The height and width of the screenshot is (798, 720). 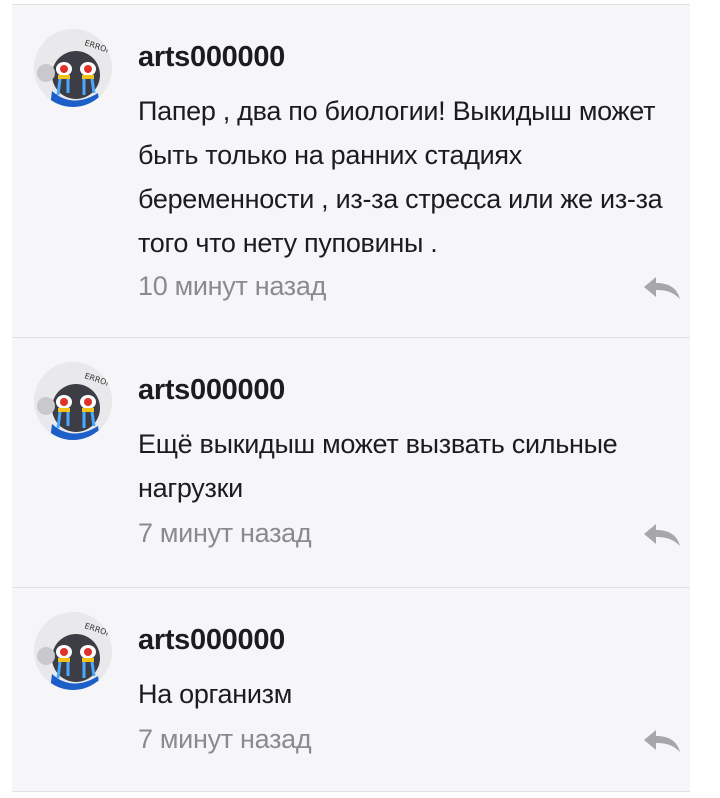 What do you see at coordinates (232, 286) in the screenshot?
I see `comment-timestamp: 10 минут назад` at bounding box center [232, 286].